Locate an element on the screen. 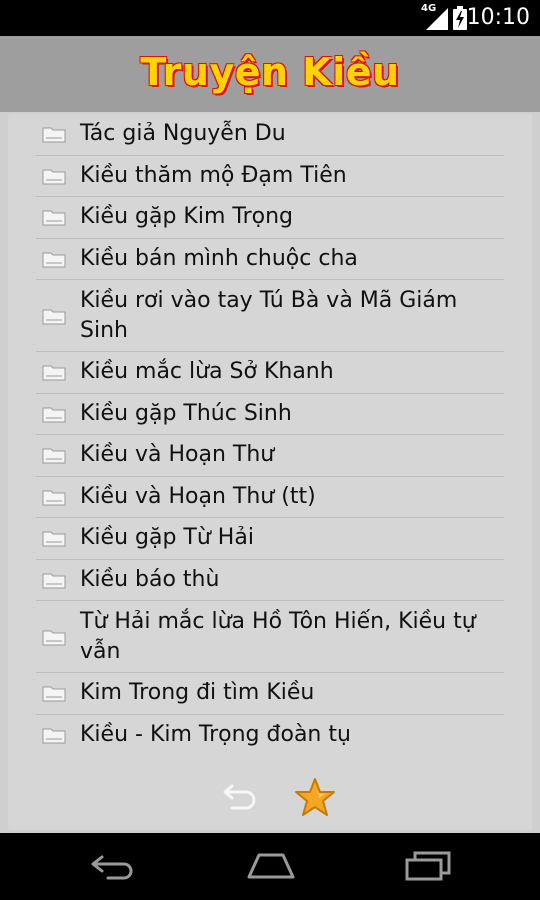  list-item-label: Kiều gặp Từ Hải is located at coordinates (167, 538).